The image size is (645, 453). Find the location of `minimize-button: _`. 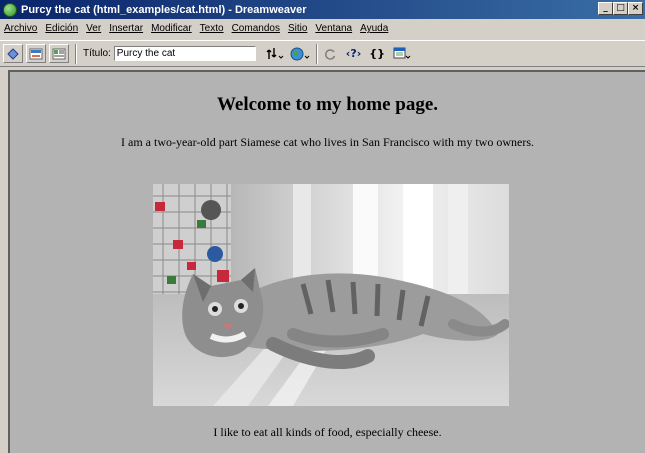

minimize-button: _ is located at coordinates (605, 8).